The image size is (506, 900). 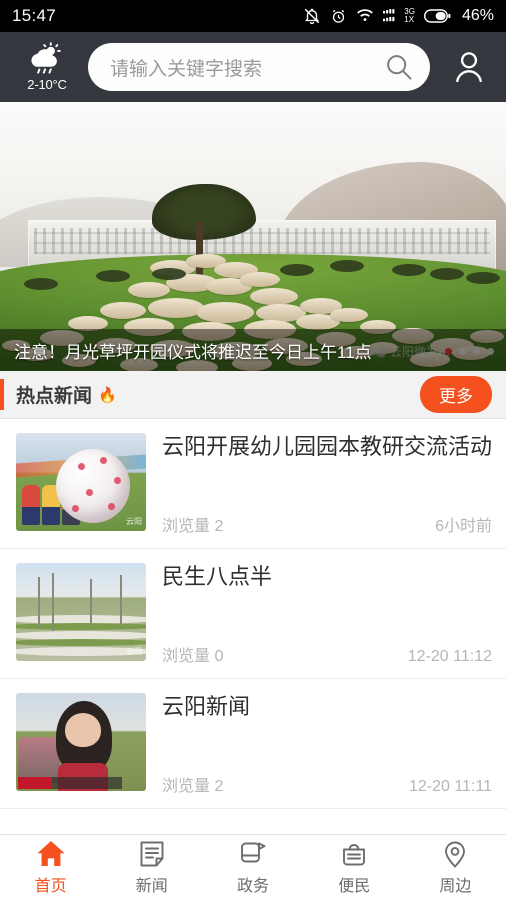 What do you see at coordinates (319, 614) in the screenshot?
I see `news-body: 民生八点半 浏览量 0 12-20 11:12` at bounding box center [319, 614].